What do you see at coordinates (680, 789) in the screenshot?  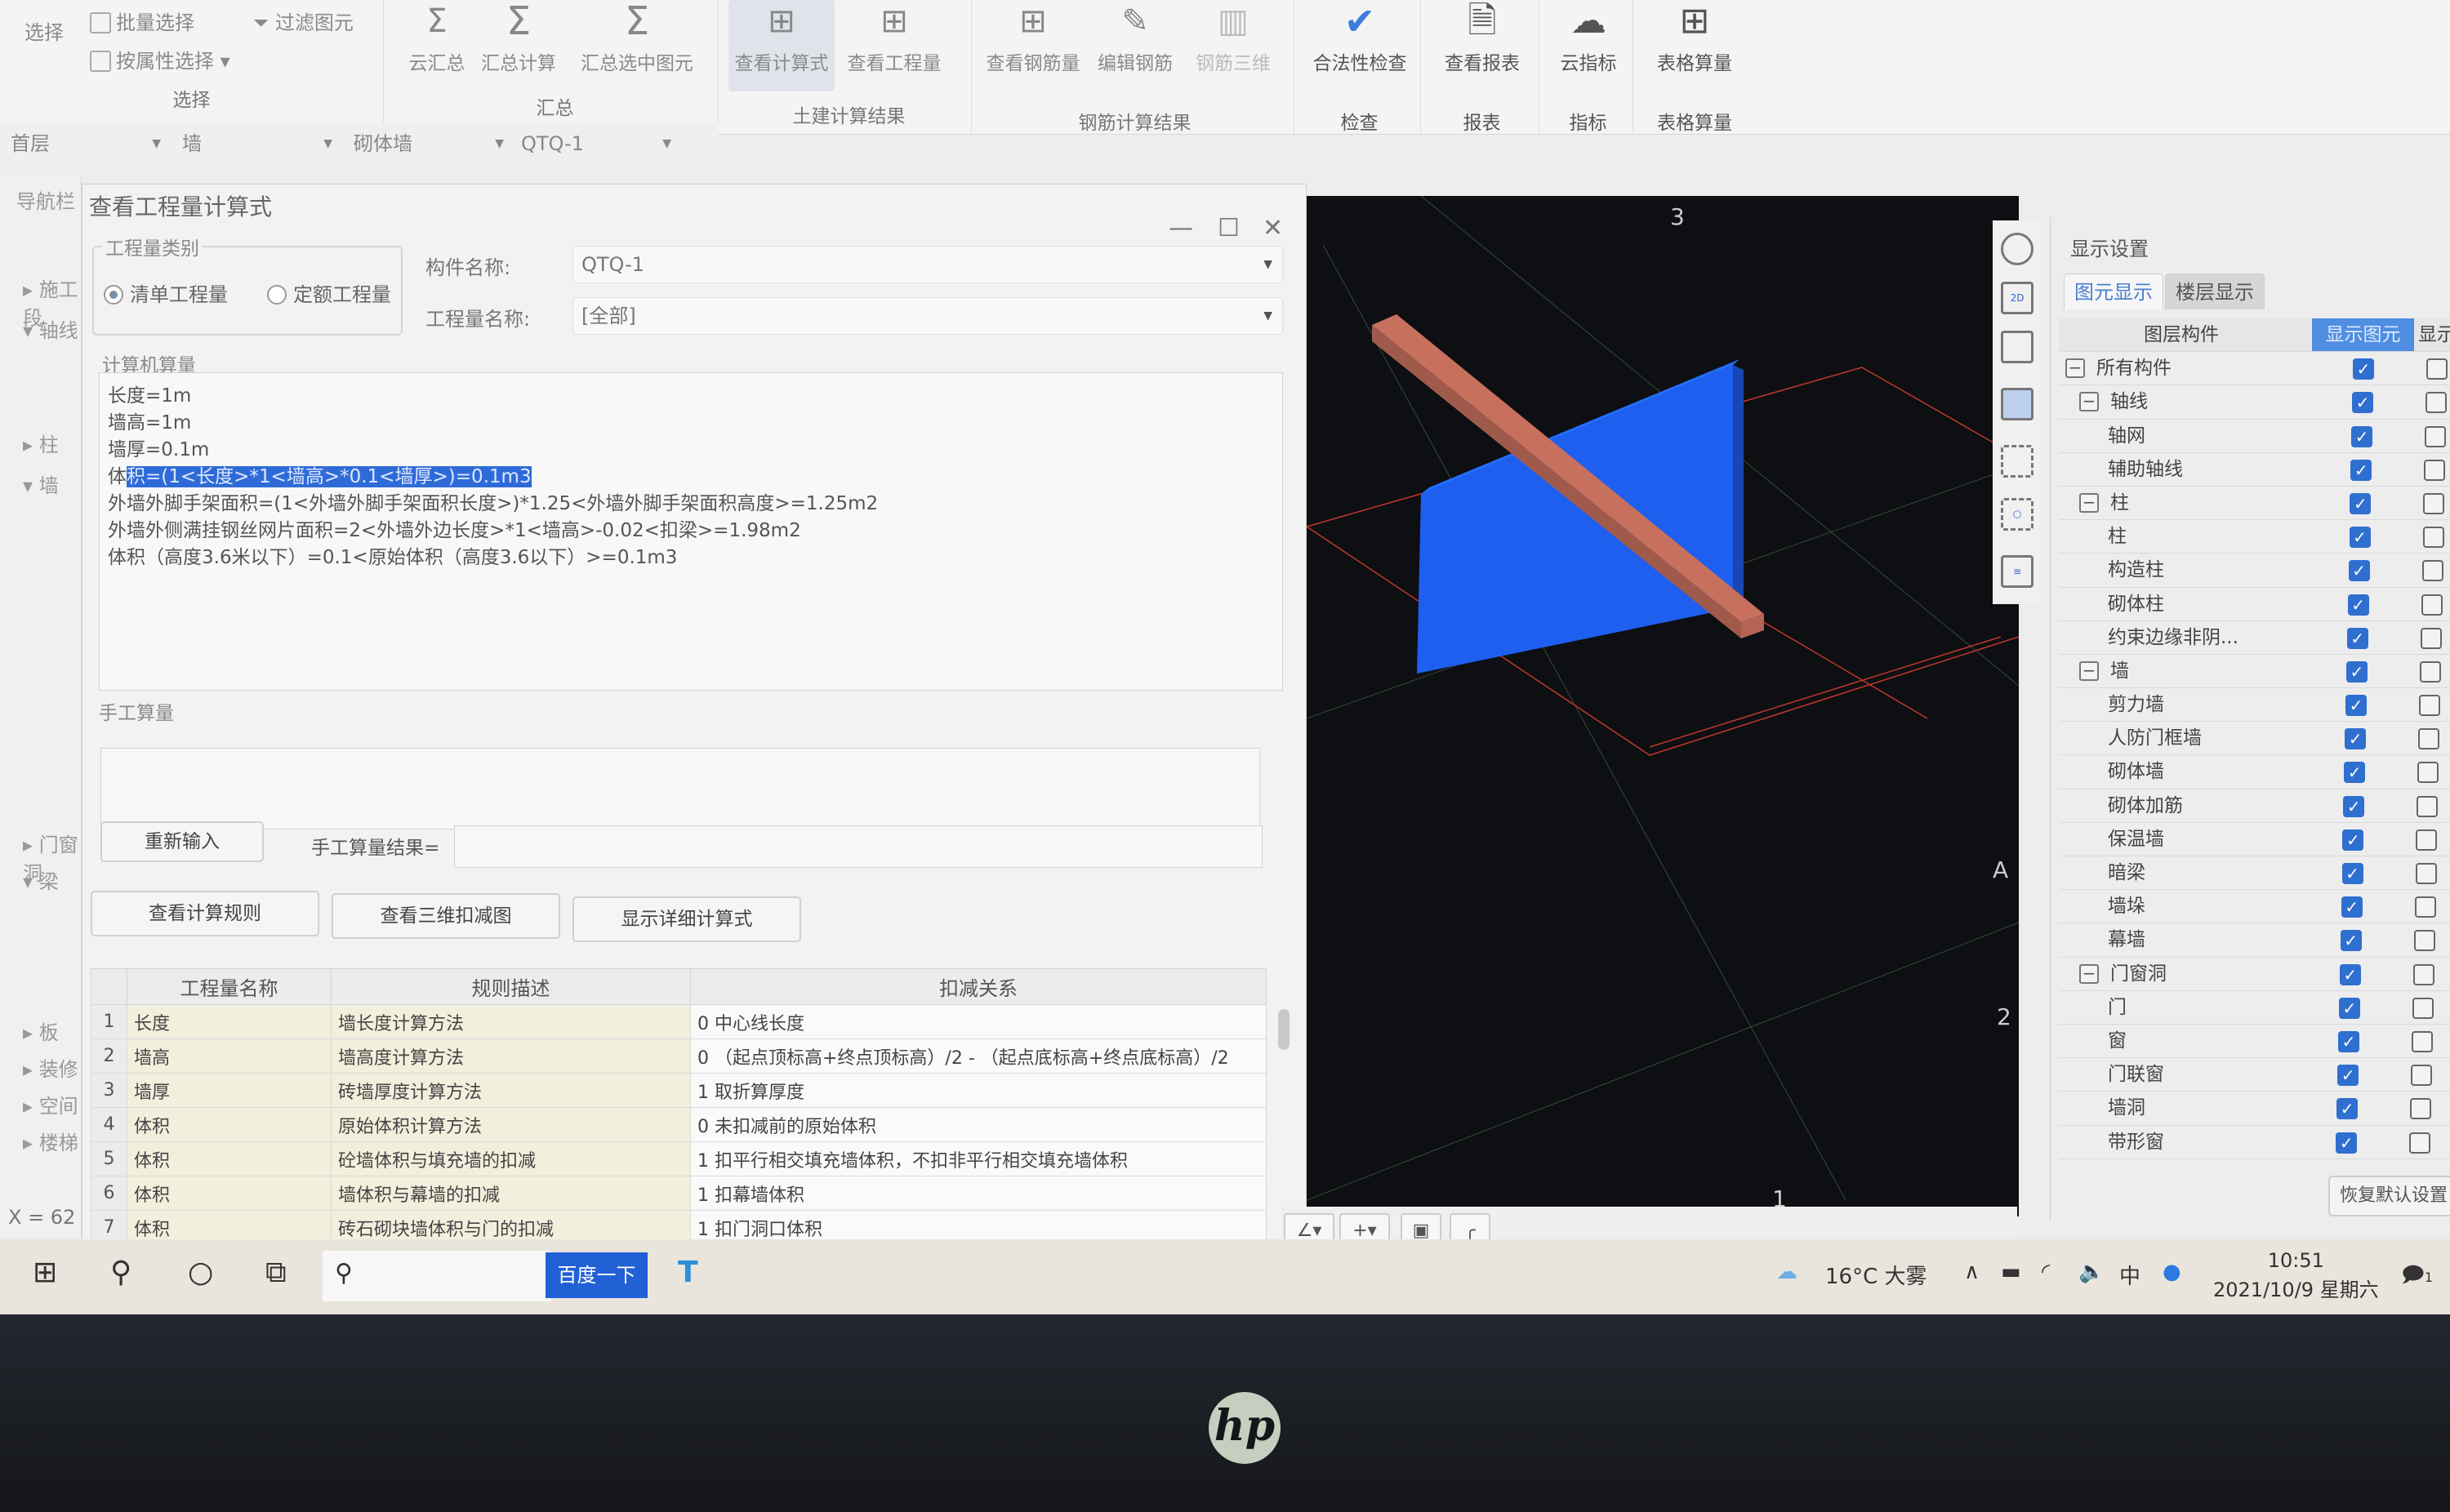 I see `manual-calc-input` at bounding box center [680, 789].